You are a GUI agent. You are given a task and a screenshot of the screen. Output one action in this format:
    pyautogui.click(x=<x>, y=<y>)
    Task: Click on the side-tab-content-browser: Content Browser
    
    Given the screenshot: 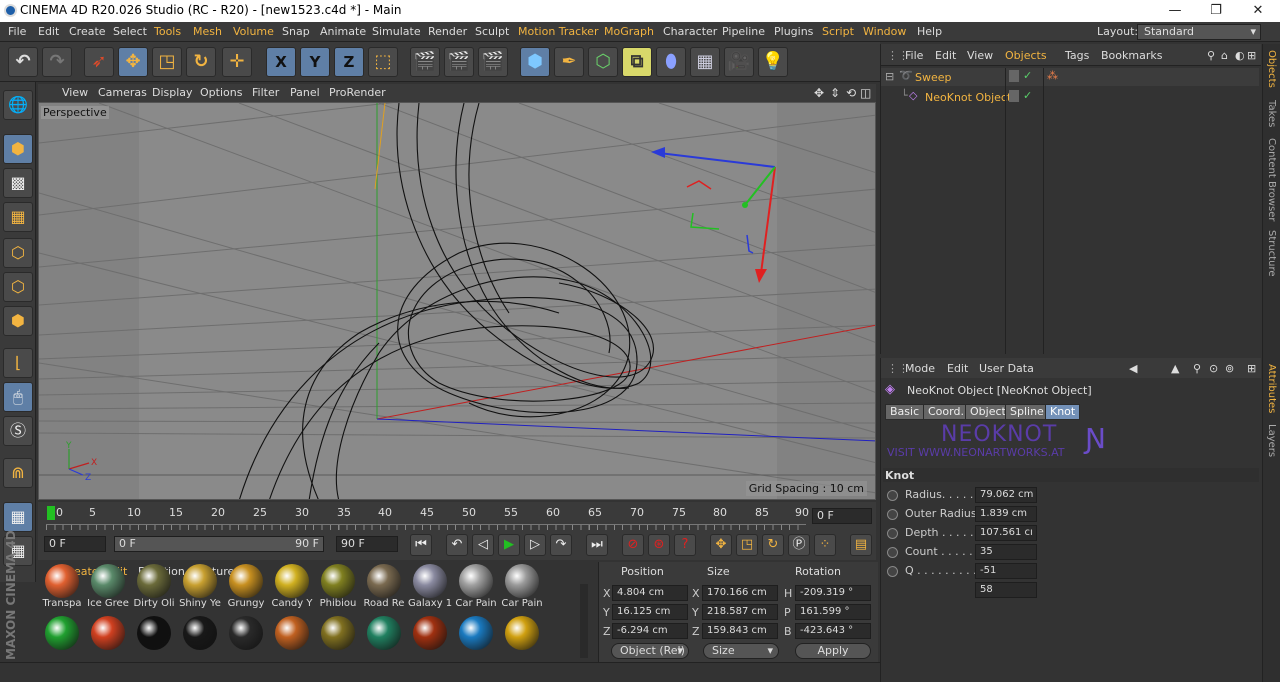 What is the action you would take?
    pyautogui.click(x=1271, y=179)
    